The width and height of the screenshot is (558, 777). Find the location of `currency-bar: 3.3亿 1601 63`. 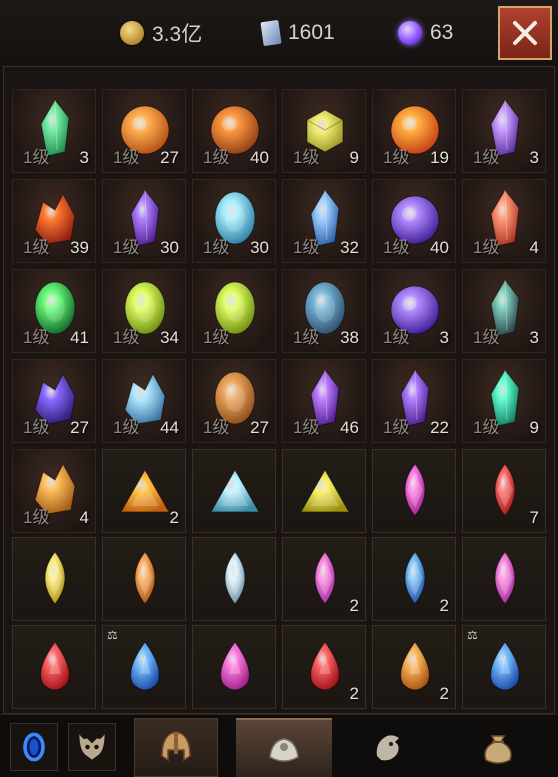

currency-bar: 3.3亿 1601 63 is located at coordinates (279, 33).